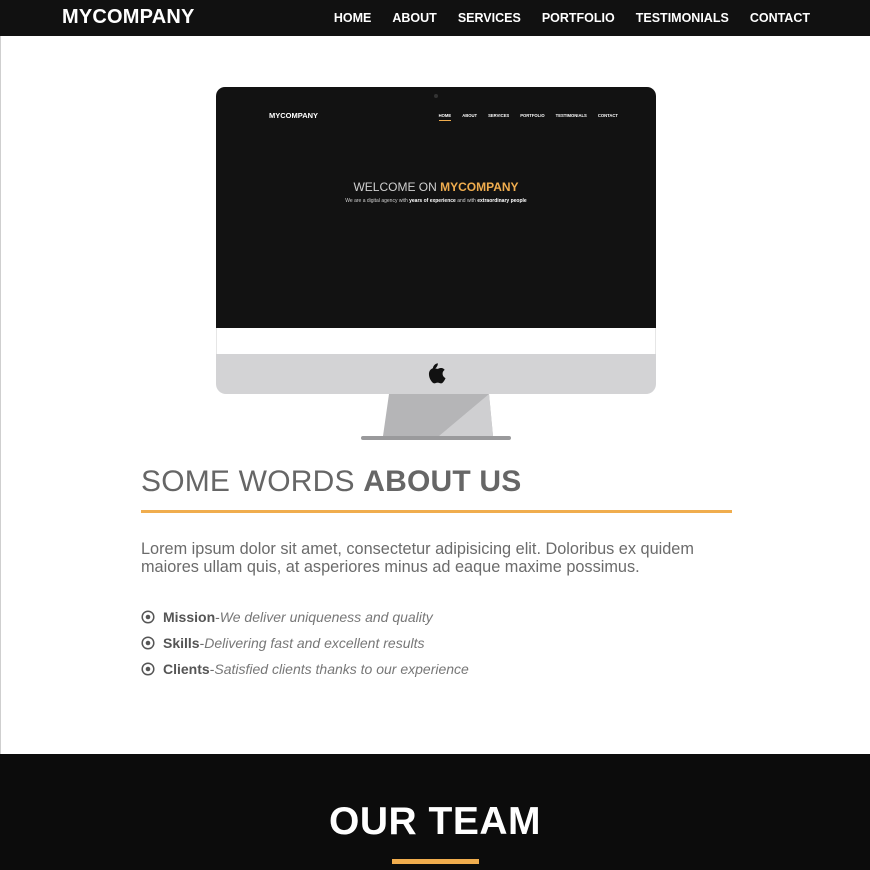  Describe the element at coordinates (445, 117) in the screenshot. I see `mockup-nav-home: HOME` at that location.